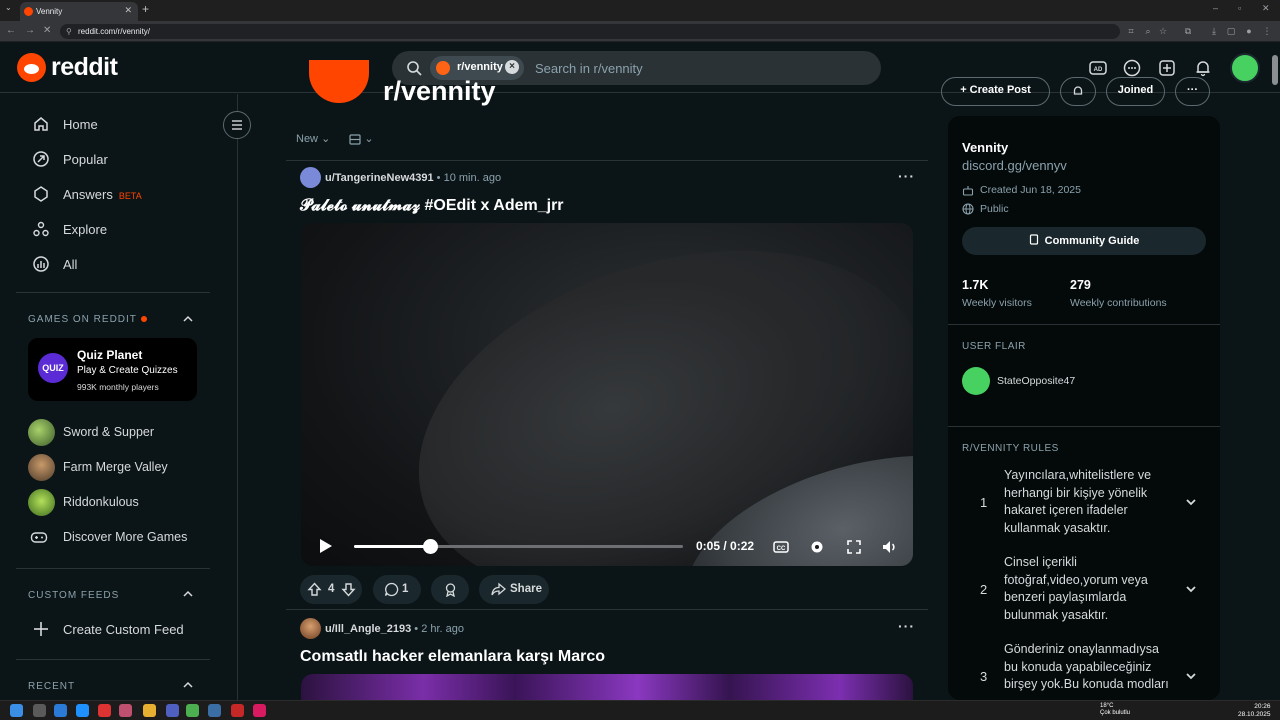 The image size is (1280, 720). Describe the element at coordinates (172, 710) in the screenshot. I see `discord-icon` at that location.